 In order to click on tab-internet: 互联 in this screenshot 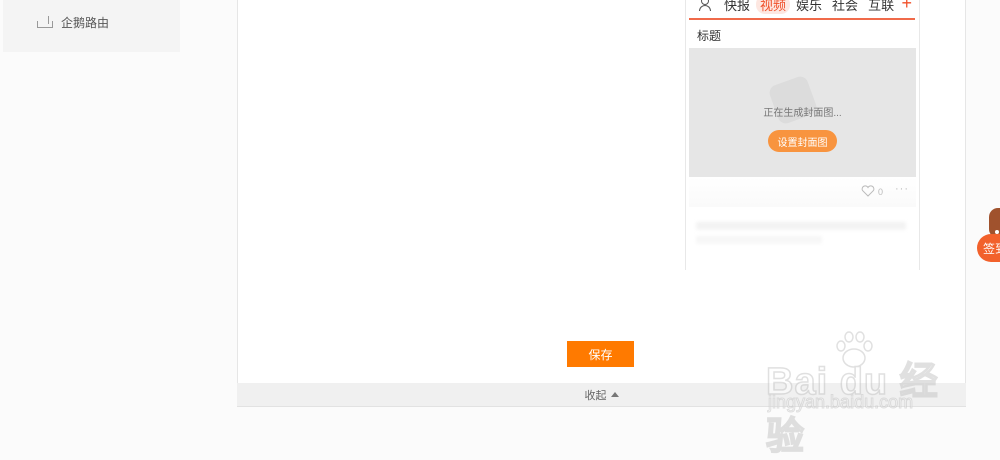, I will do `click(881, 7)`.